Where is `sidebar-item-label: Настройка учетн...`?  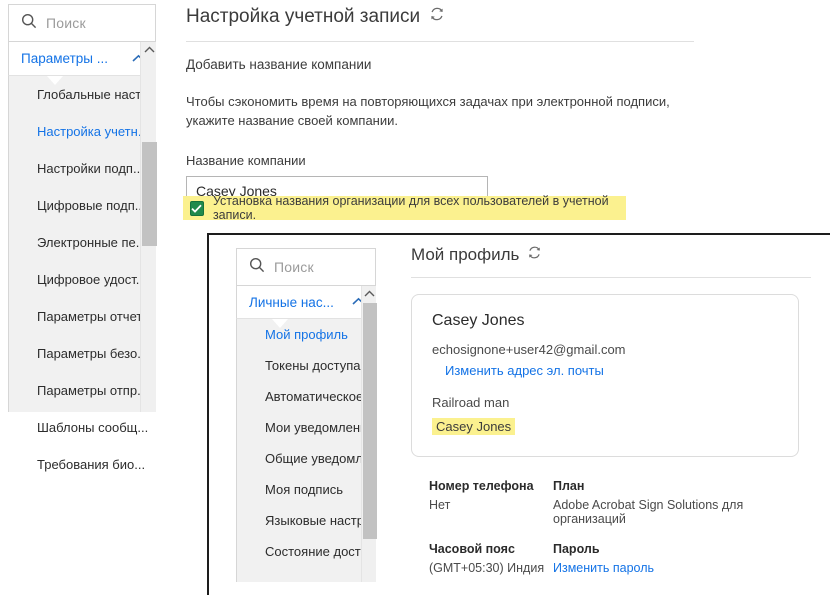 sidebar-item-label: Настройка учетн... is located at coordinates (93, 131).